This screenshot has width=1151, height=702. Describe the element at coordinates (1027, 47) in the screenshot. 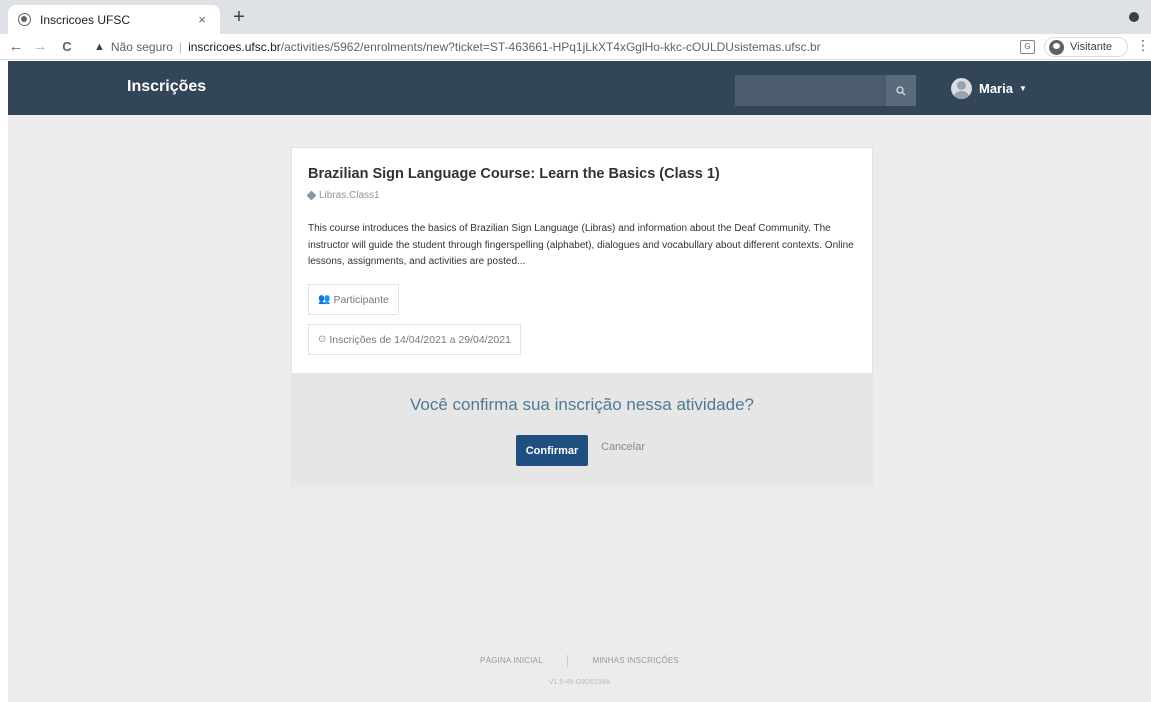

I see `translate-icon: G` at that location.